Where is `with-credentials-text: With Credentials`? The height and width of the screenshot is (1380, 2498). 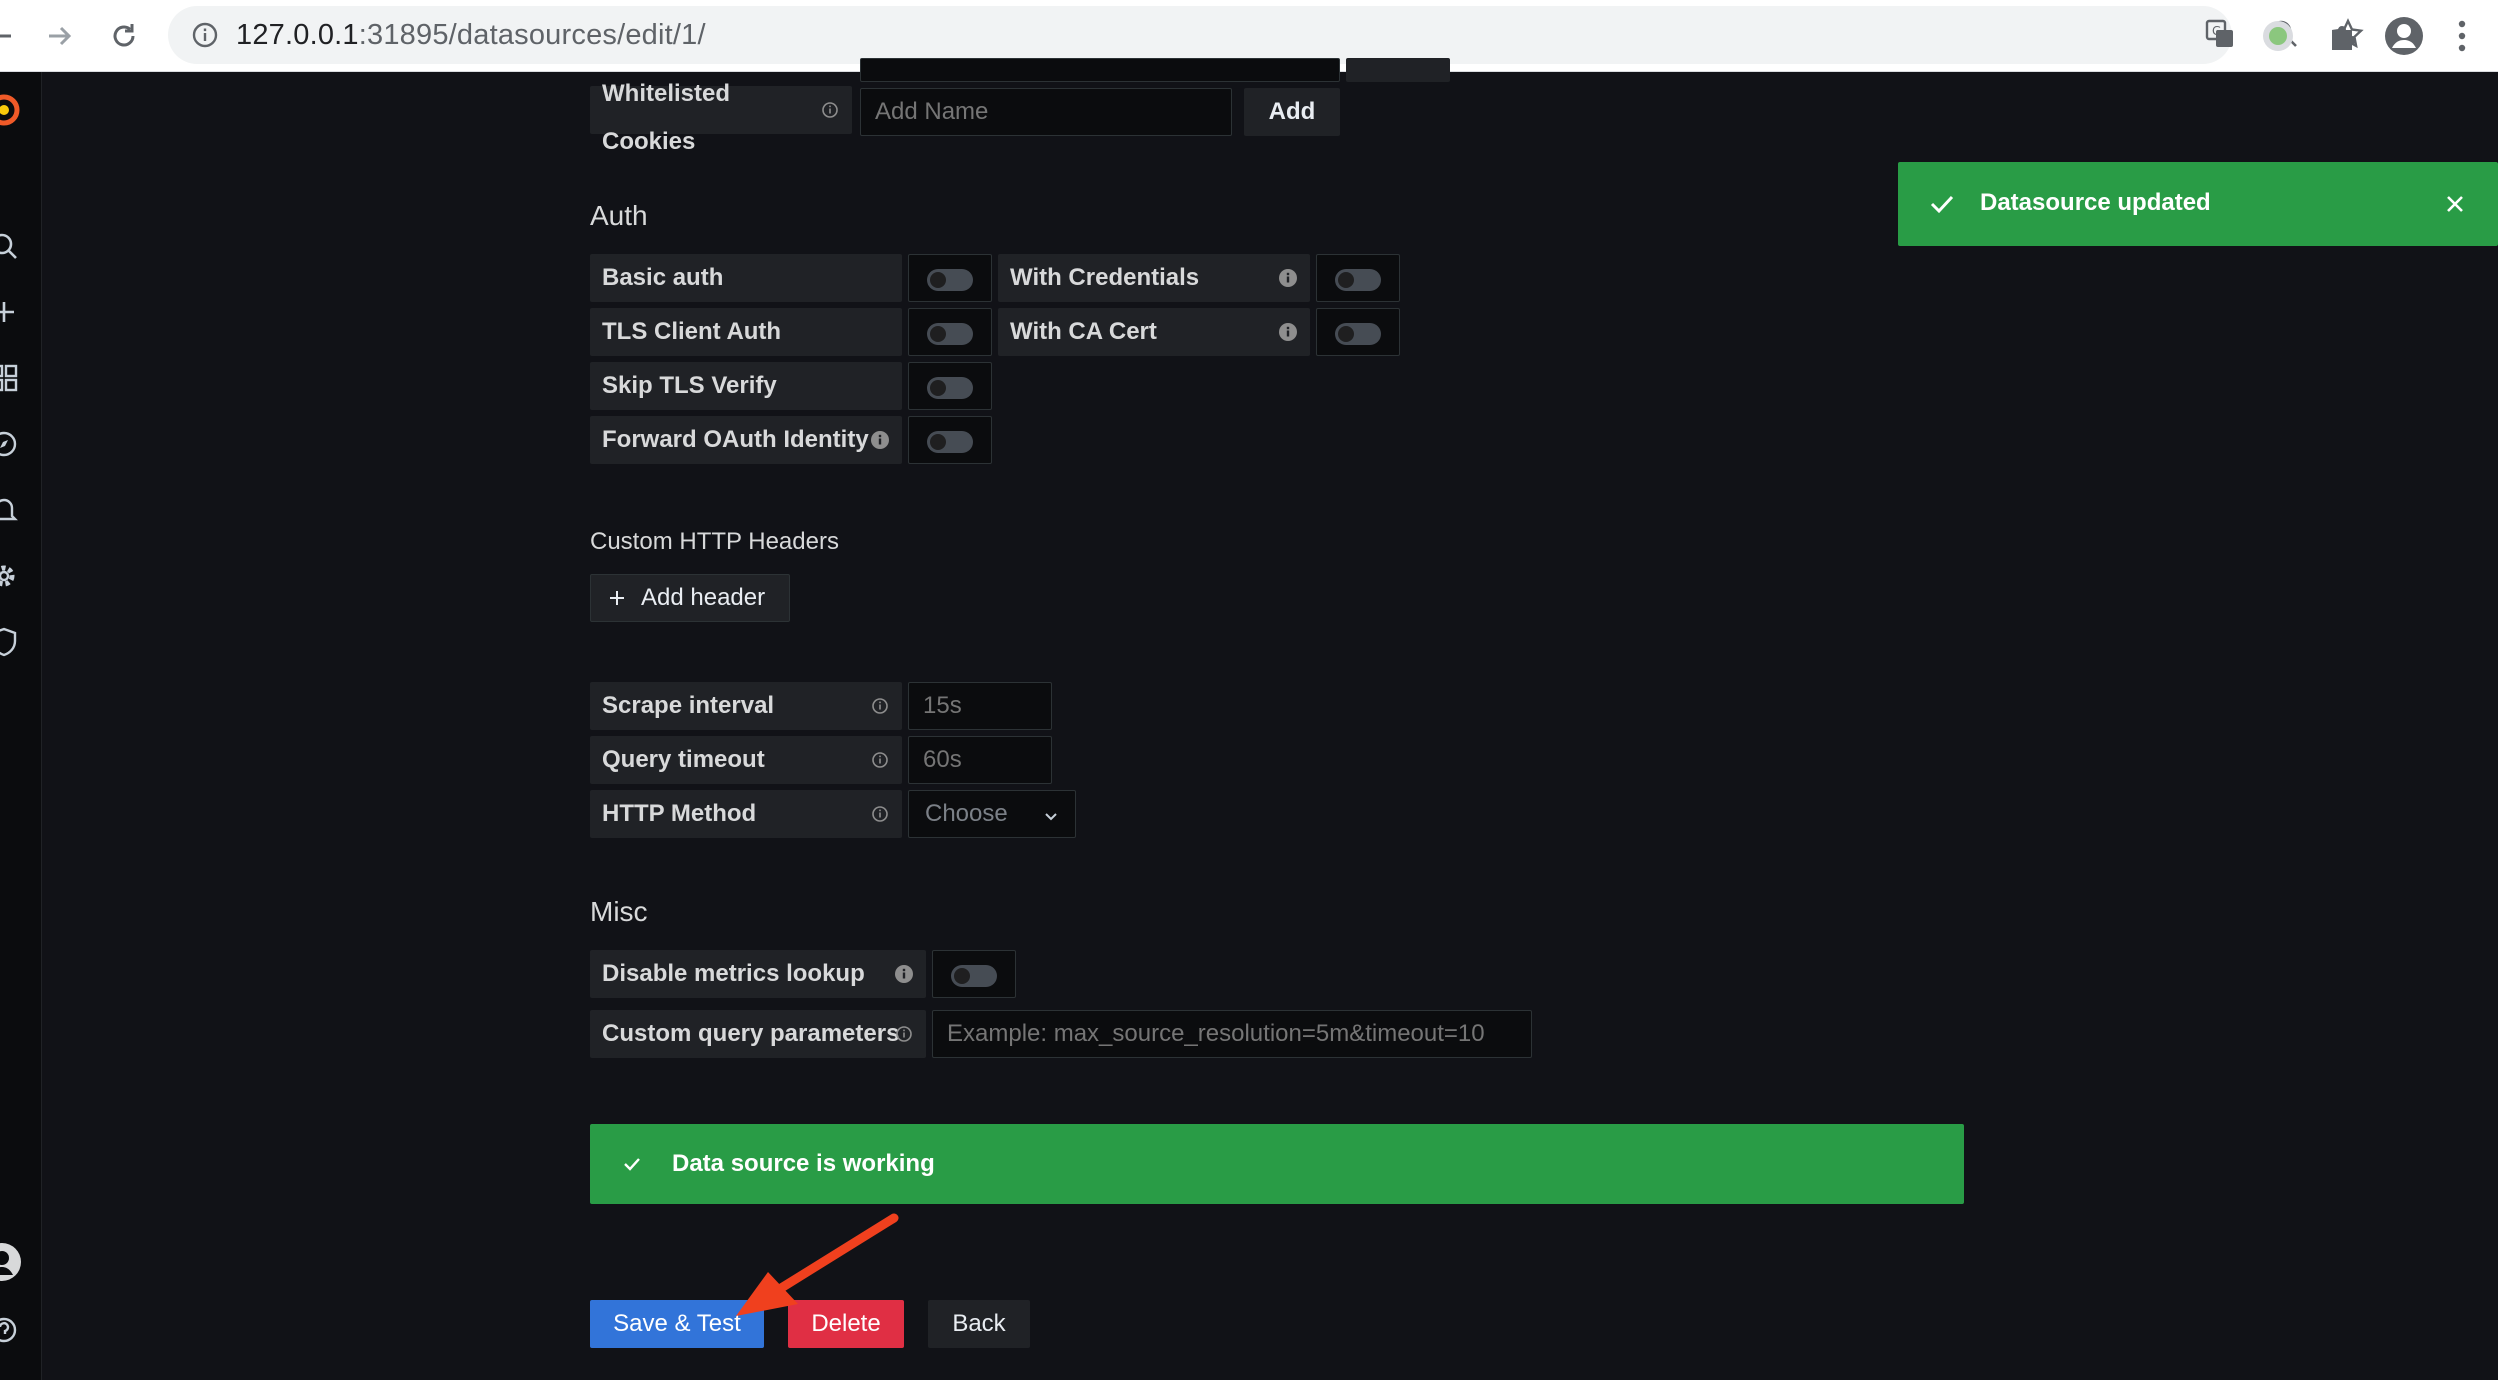
with-credentials-text: With Credentials is located at coordinates (1105, 277).